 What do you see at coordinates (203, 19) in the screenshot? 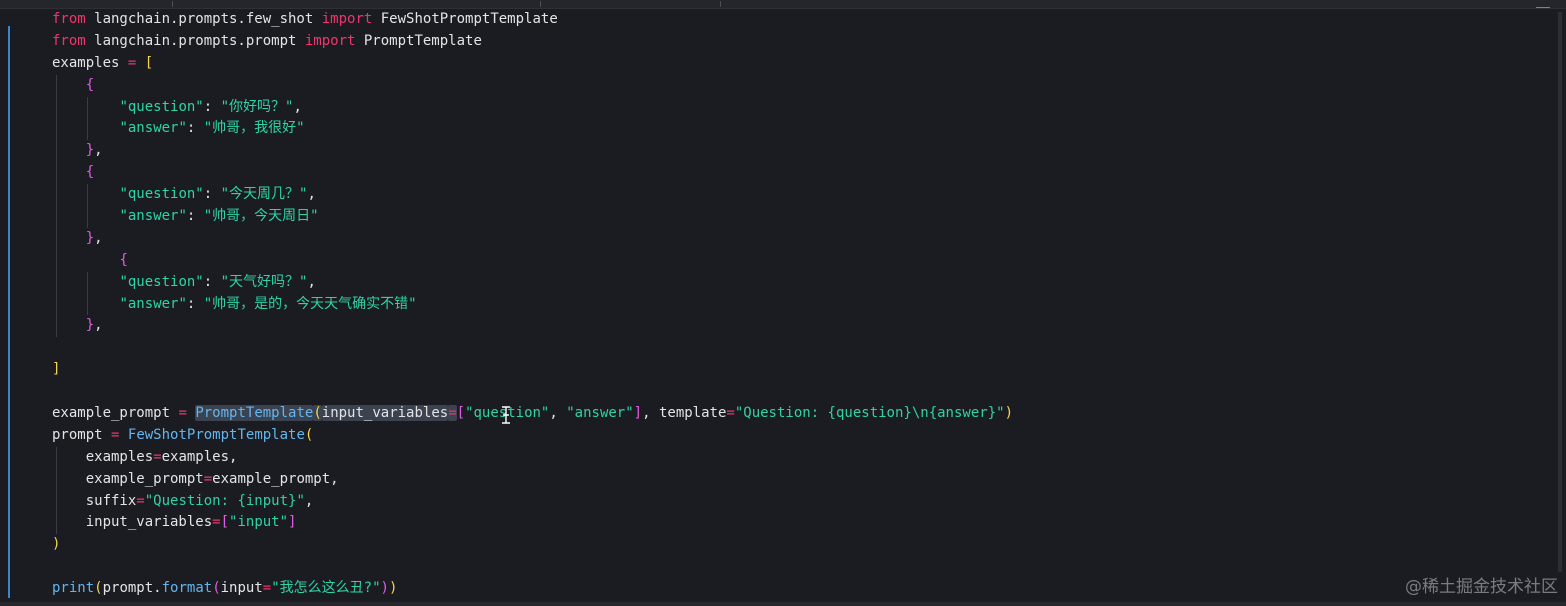
I see `code-token: langchain.prompts.few_shot` at bounding box center [203, 19].